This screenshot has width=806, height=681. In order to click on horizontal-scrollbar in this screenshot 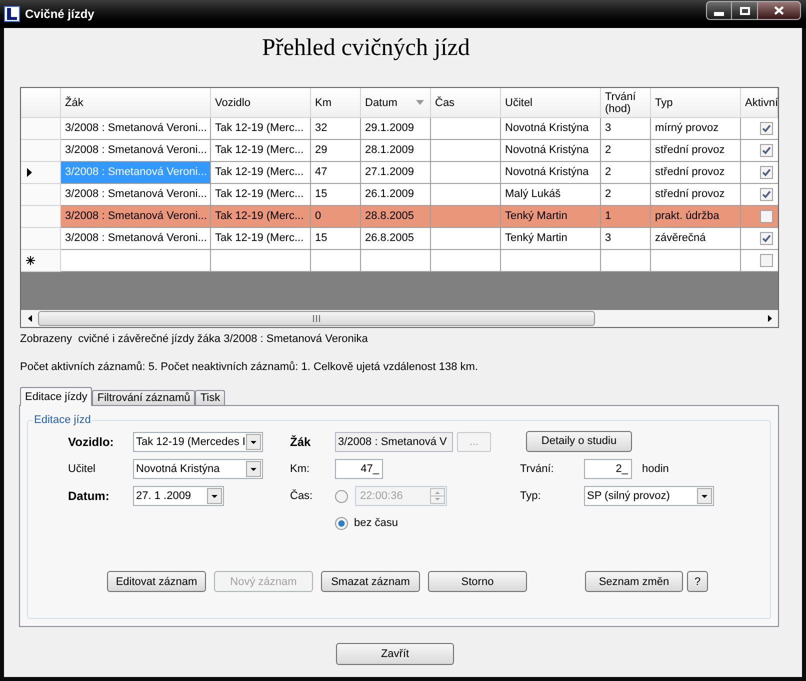, I will do `click(399, 318)`.